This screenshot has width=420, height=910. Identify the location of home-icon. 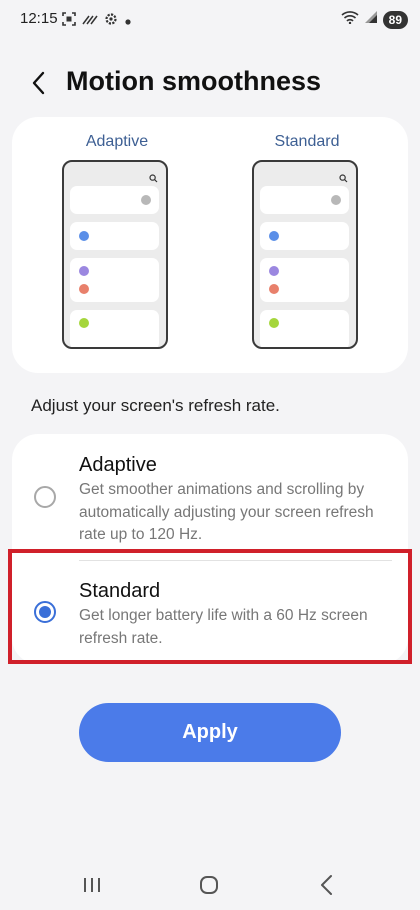
(209, 885).